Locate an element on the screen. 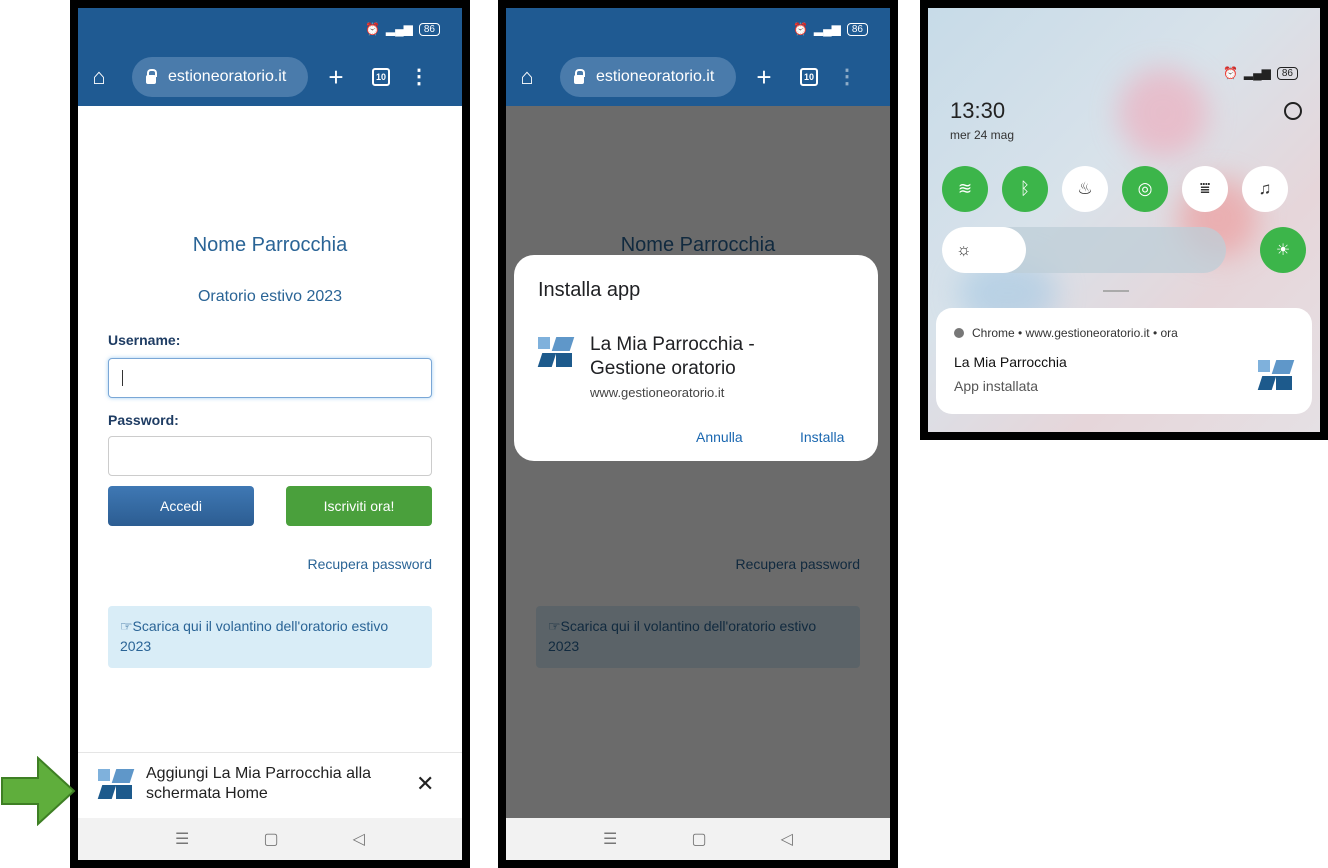 This screenshot has height=868, width=1328. notification-title: La Mia Parrocchia is located at coordinates (1010, 362).